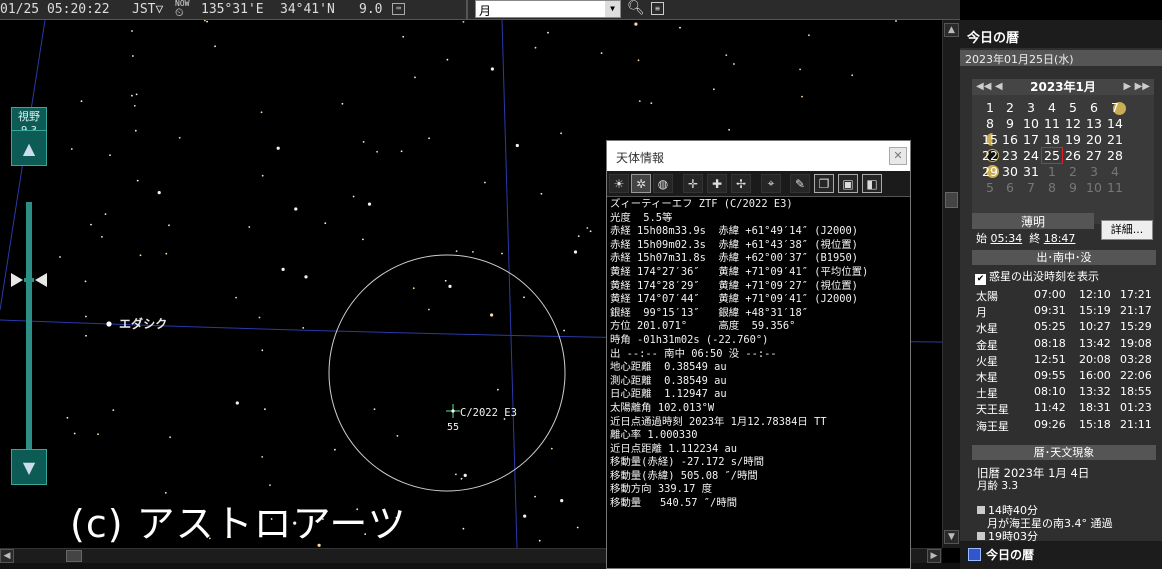  I want to click on latitude-display: 34°41'N, so click(307, 9).